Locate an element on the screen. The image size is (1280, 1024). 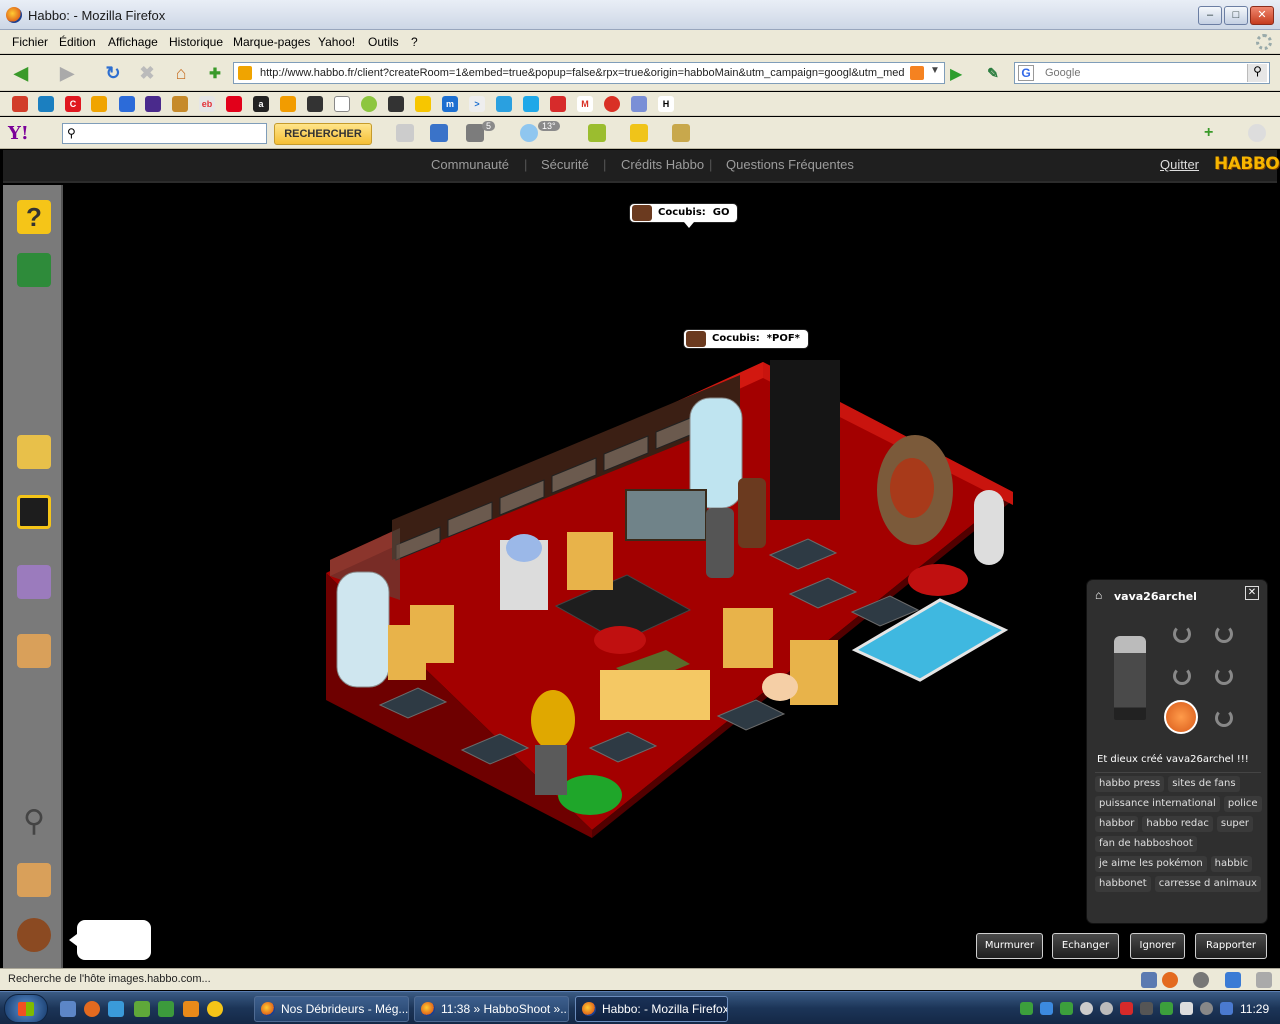
user-tag: fan de habboshoot is located at coordinates (1146, 844).